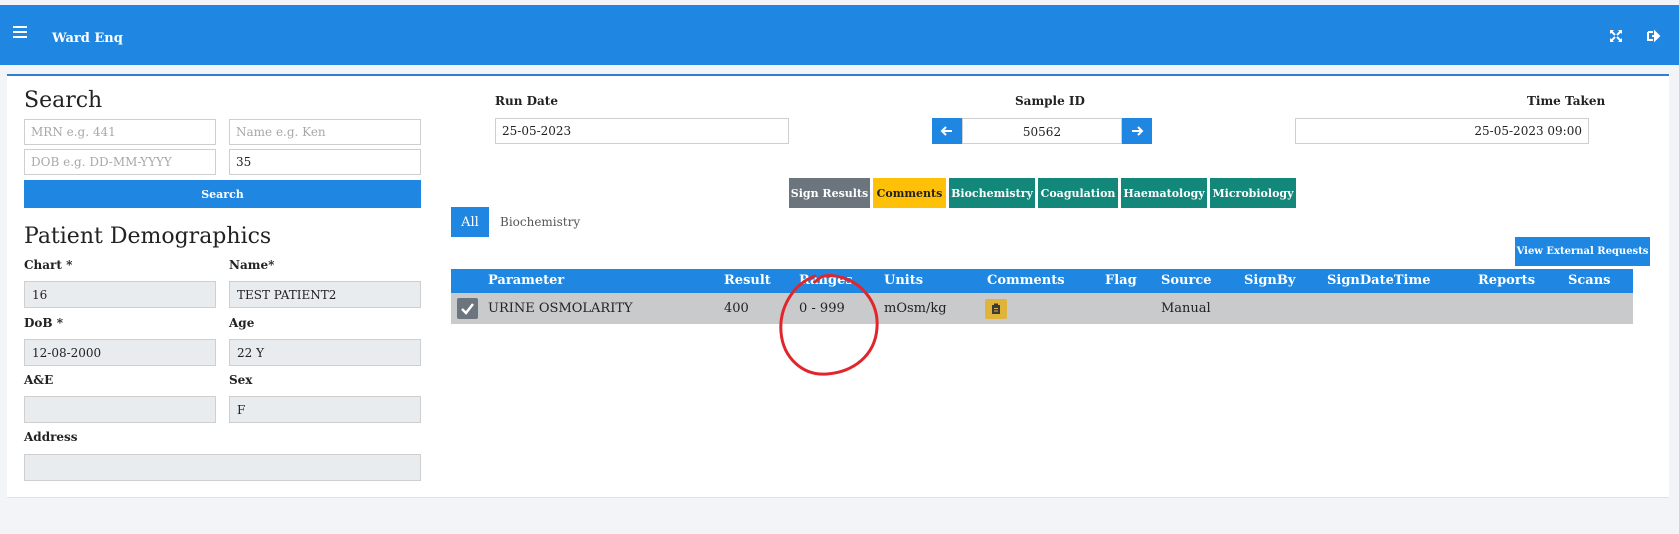 This screenshot has height=534, width=1679. Describe the element at coordinates (1253, 193) in the screenshot. I see `microbiology-button: Microbiology` at that location.